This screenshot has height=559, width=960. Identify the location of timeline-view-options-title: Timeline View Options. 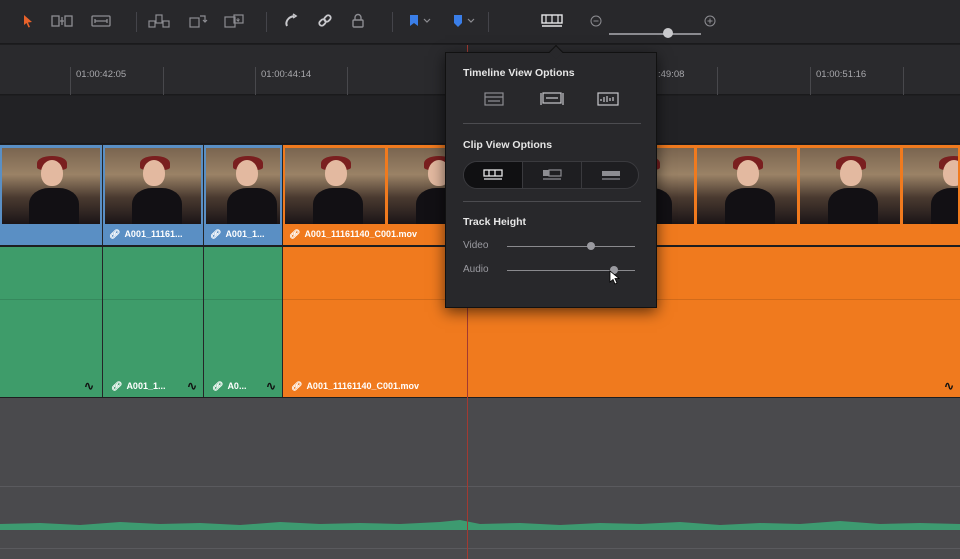
(519, 73).